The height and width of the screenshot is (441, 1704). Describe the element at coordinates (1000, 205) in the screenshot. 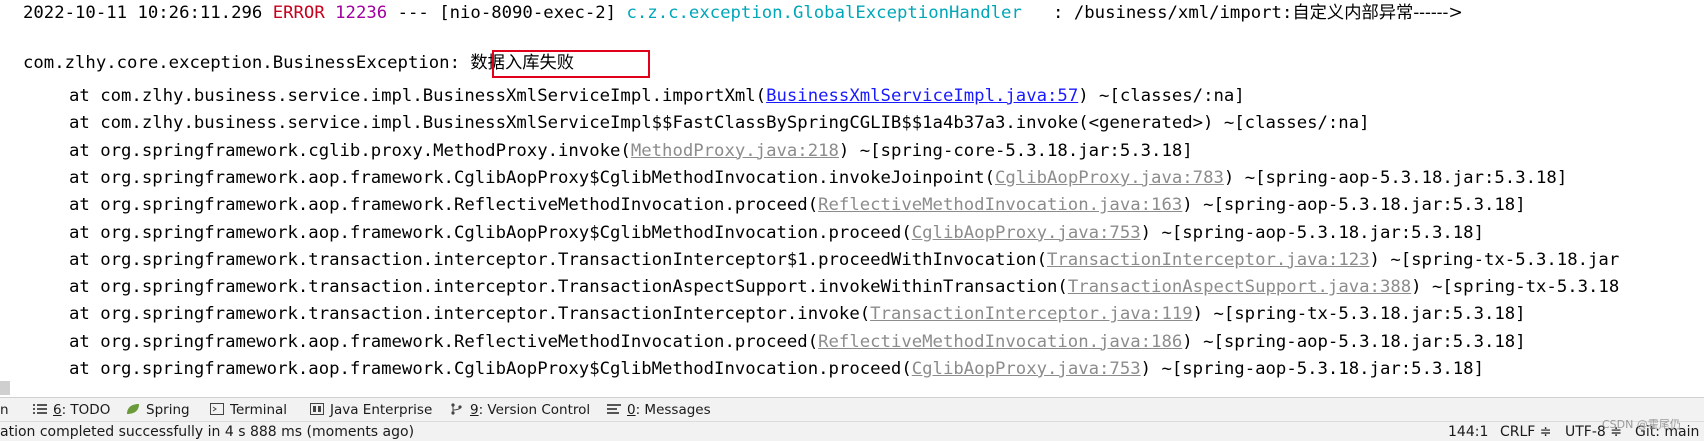

I see `source-file-link: ReflectiveMethodInvocation.java:163` at that location.